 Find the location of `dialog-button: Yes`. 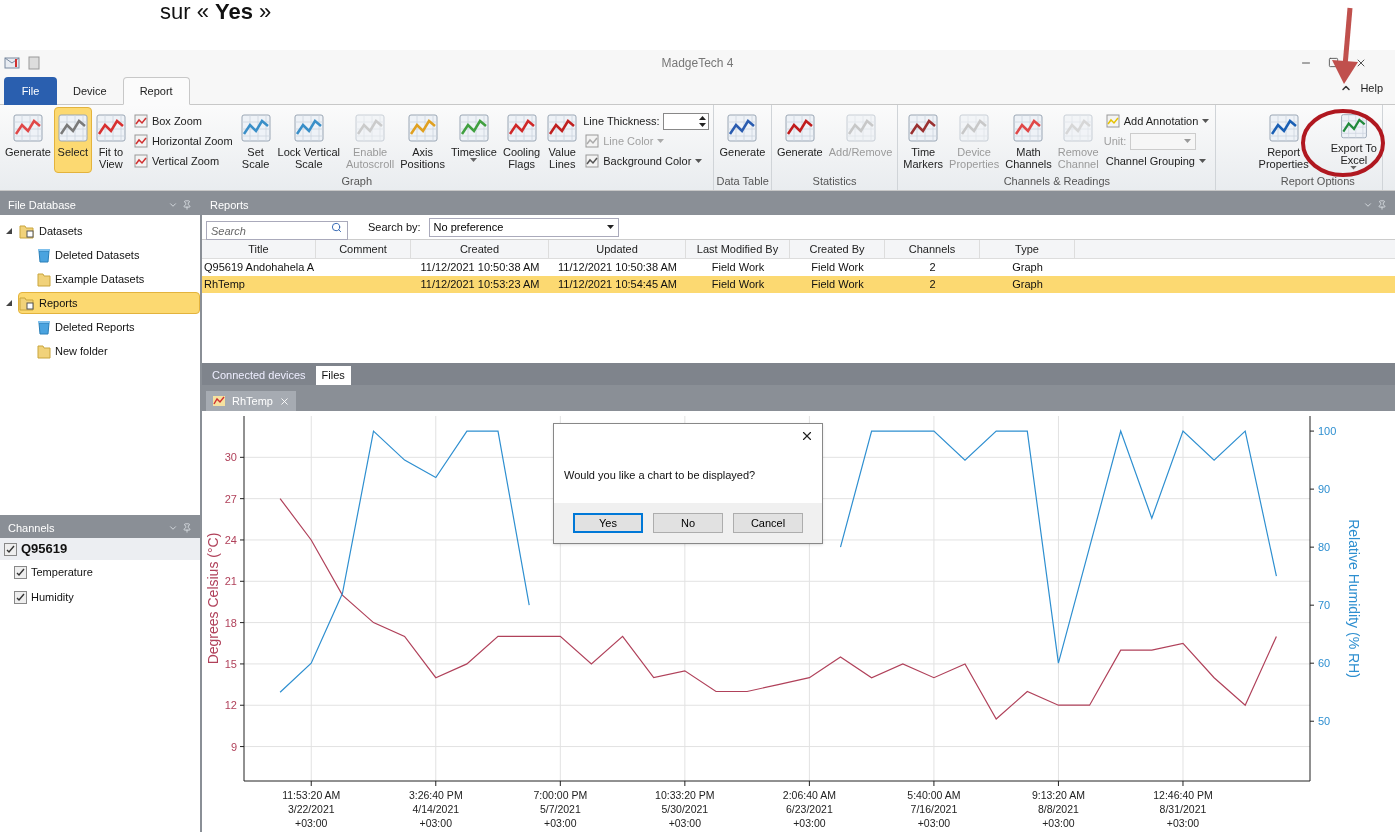

dialog-button: Yes is located at coordinates (608, 523).